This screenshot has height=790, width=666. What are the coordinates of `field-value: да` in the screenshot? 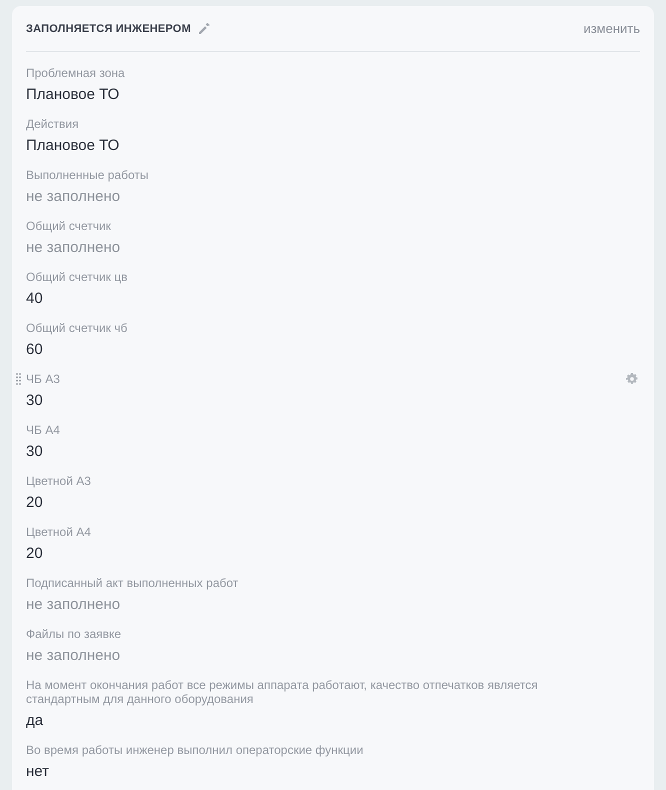 It's located at (35, 721).